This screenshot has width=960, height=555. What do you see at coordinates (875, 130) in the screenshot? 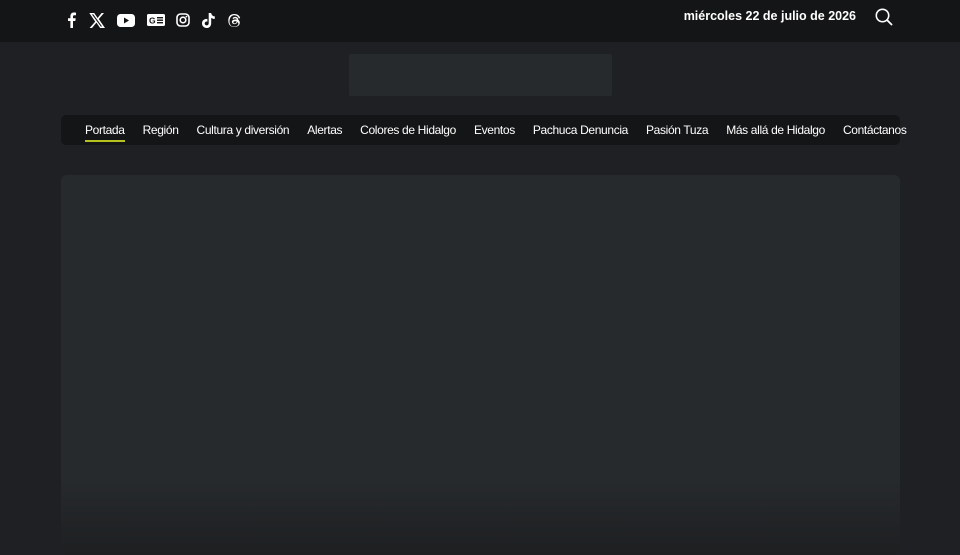
I see `nav-item-contactanos: Contáctanos` at bounding box center [875, 130].